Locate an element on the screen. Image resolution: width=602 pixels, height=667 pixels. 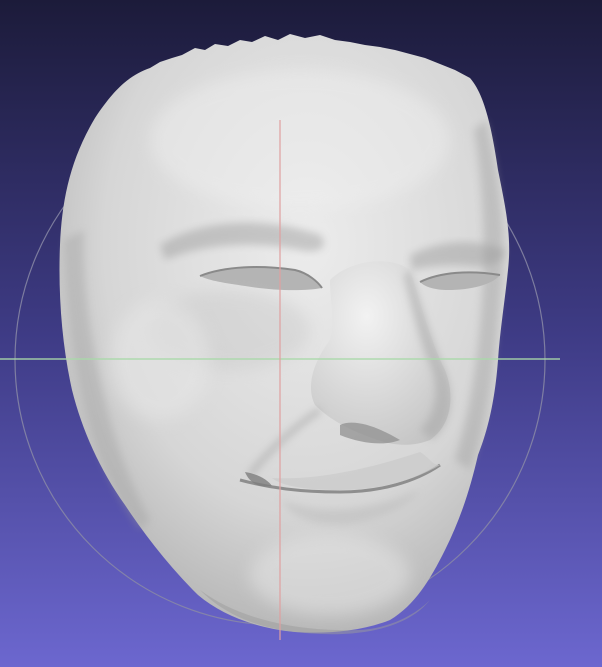
forehead-highlight is located at coordinates (300, 140).